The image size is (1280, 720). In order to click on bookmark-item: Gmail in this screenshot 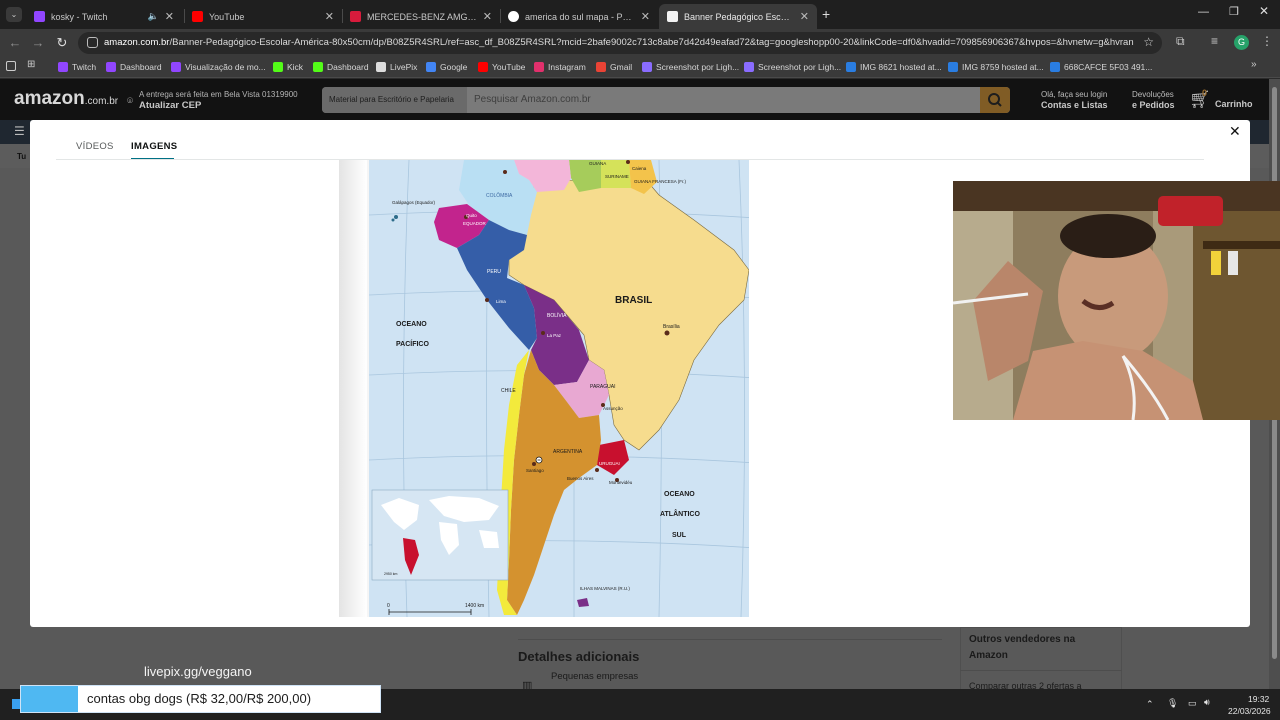, I will do `click(614, 67)`.